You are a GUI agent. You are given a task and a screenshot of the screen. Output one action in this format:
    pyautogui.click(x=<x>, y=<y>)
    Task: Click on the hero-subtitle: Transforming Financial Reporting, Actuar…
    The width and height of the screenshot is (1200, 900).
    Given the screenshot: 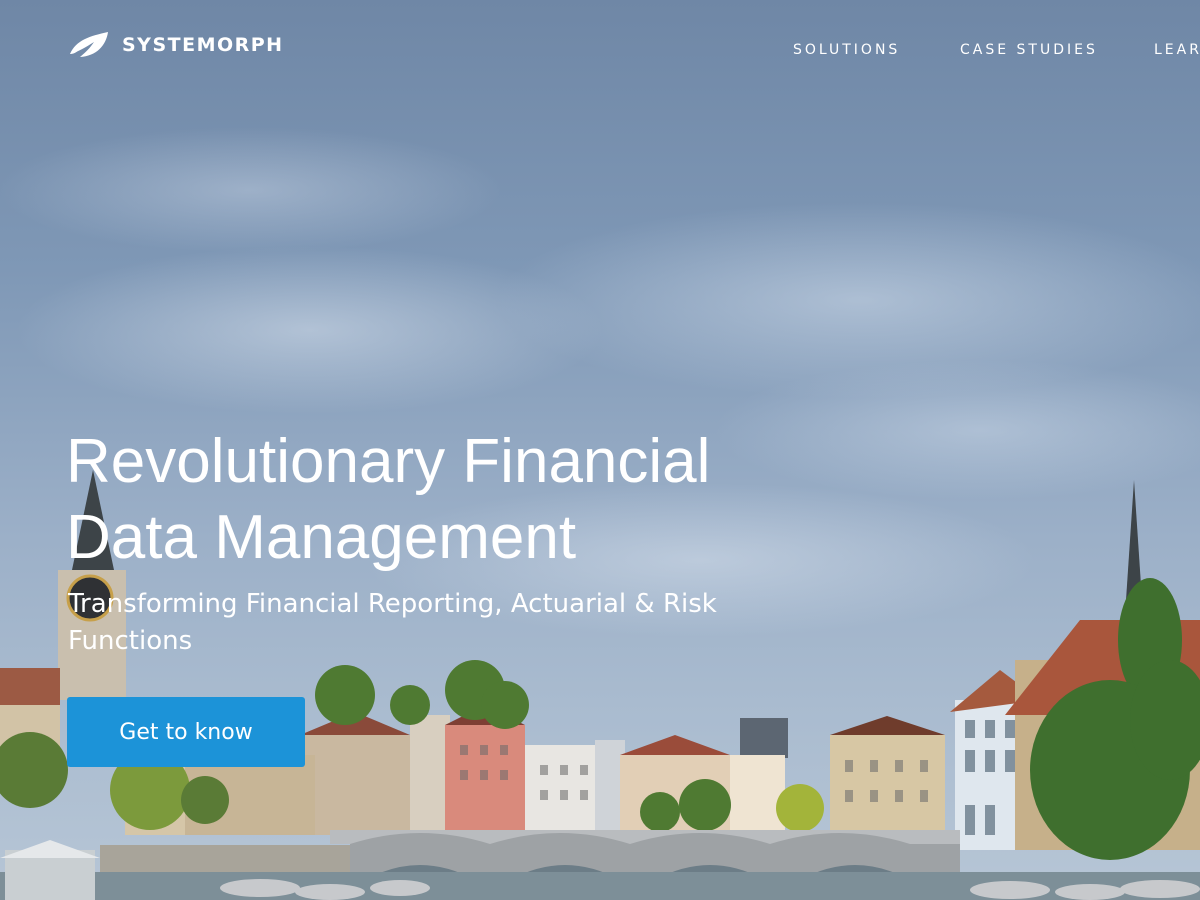 What is the action you would take?
    pyautogui.click(x=448, y=623)
    